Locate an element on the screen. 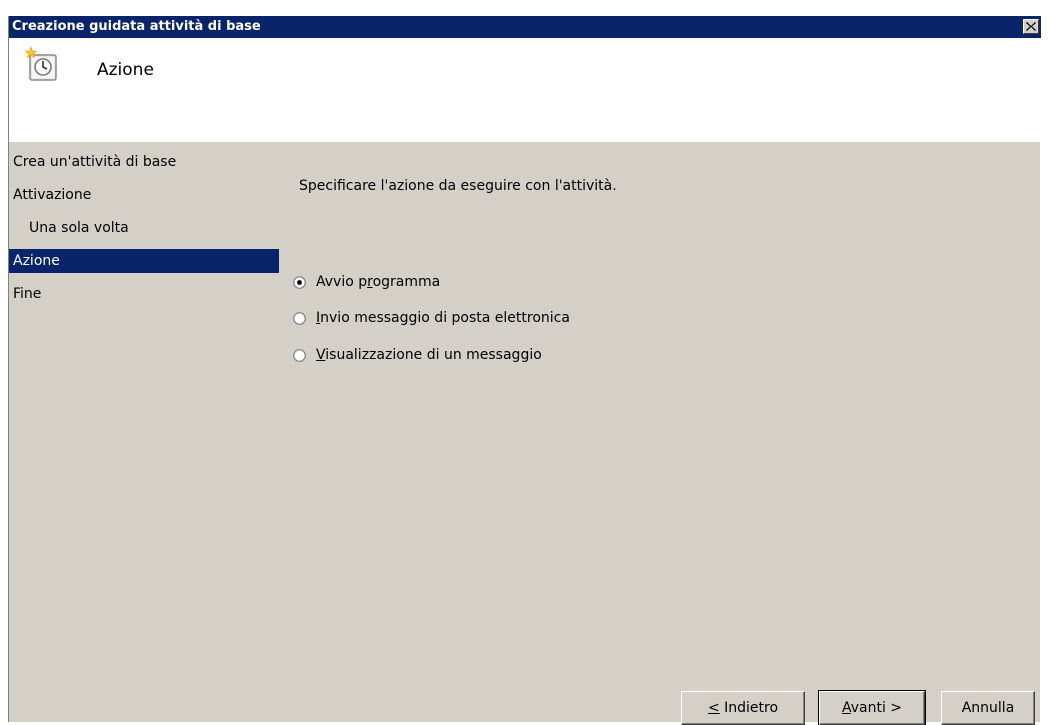 The height and width of the screenshot is (725, 1048). nav-step-item: Azione is located at coordinates (144, 261).